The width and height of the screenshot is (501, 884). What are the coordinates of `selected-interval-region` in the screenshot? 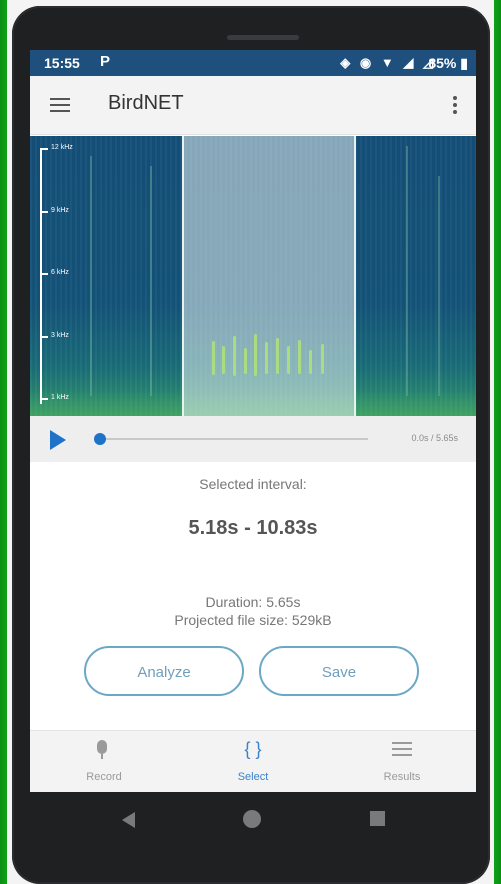 It's located at (269, 276).